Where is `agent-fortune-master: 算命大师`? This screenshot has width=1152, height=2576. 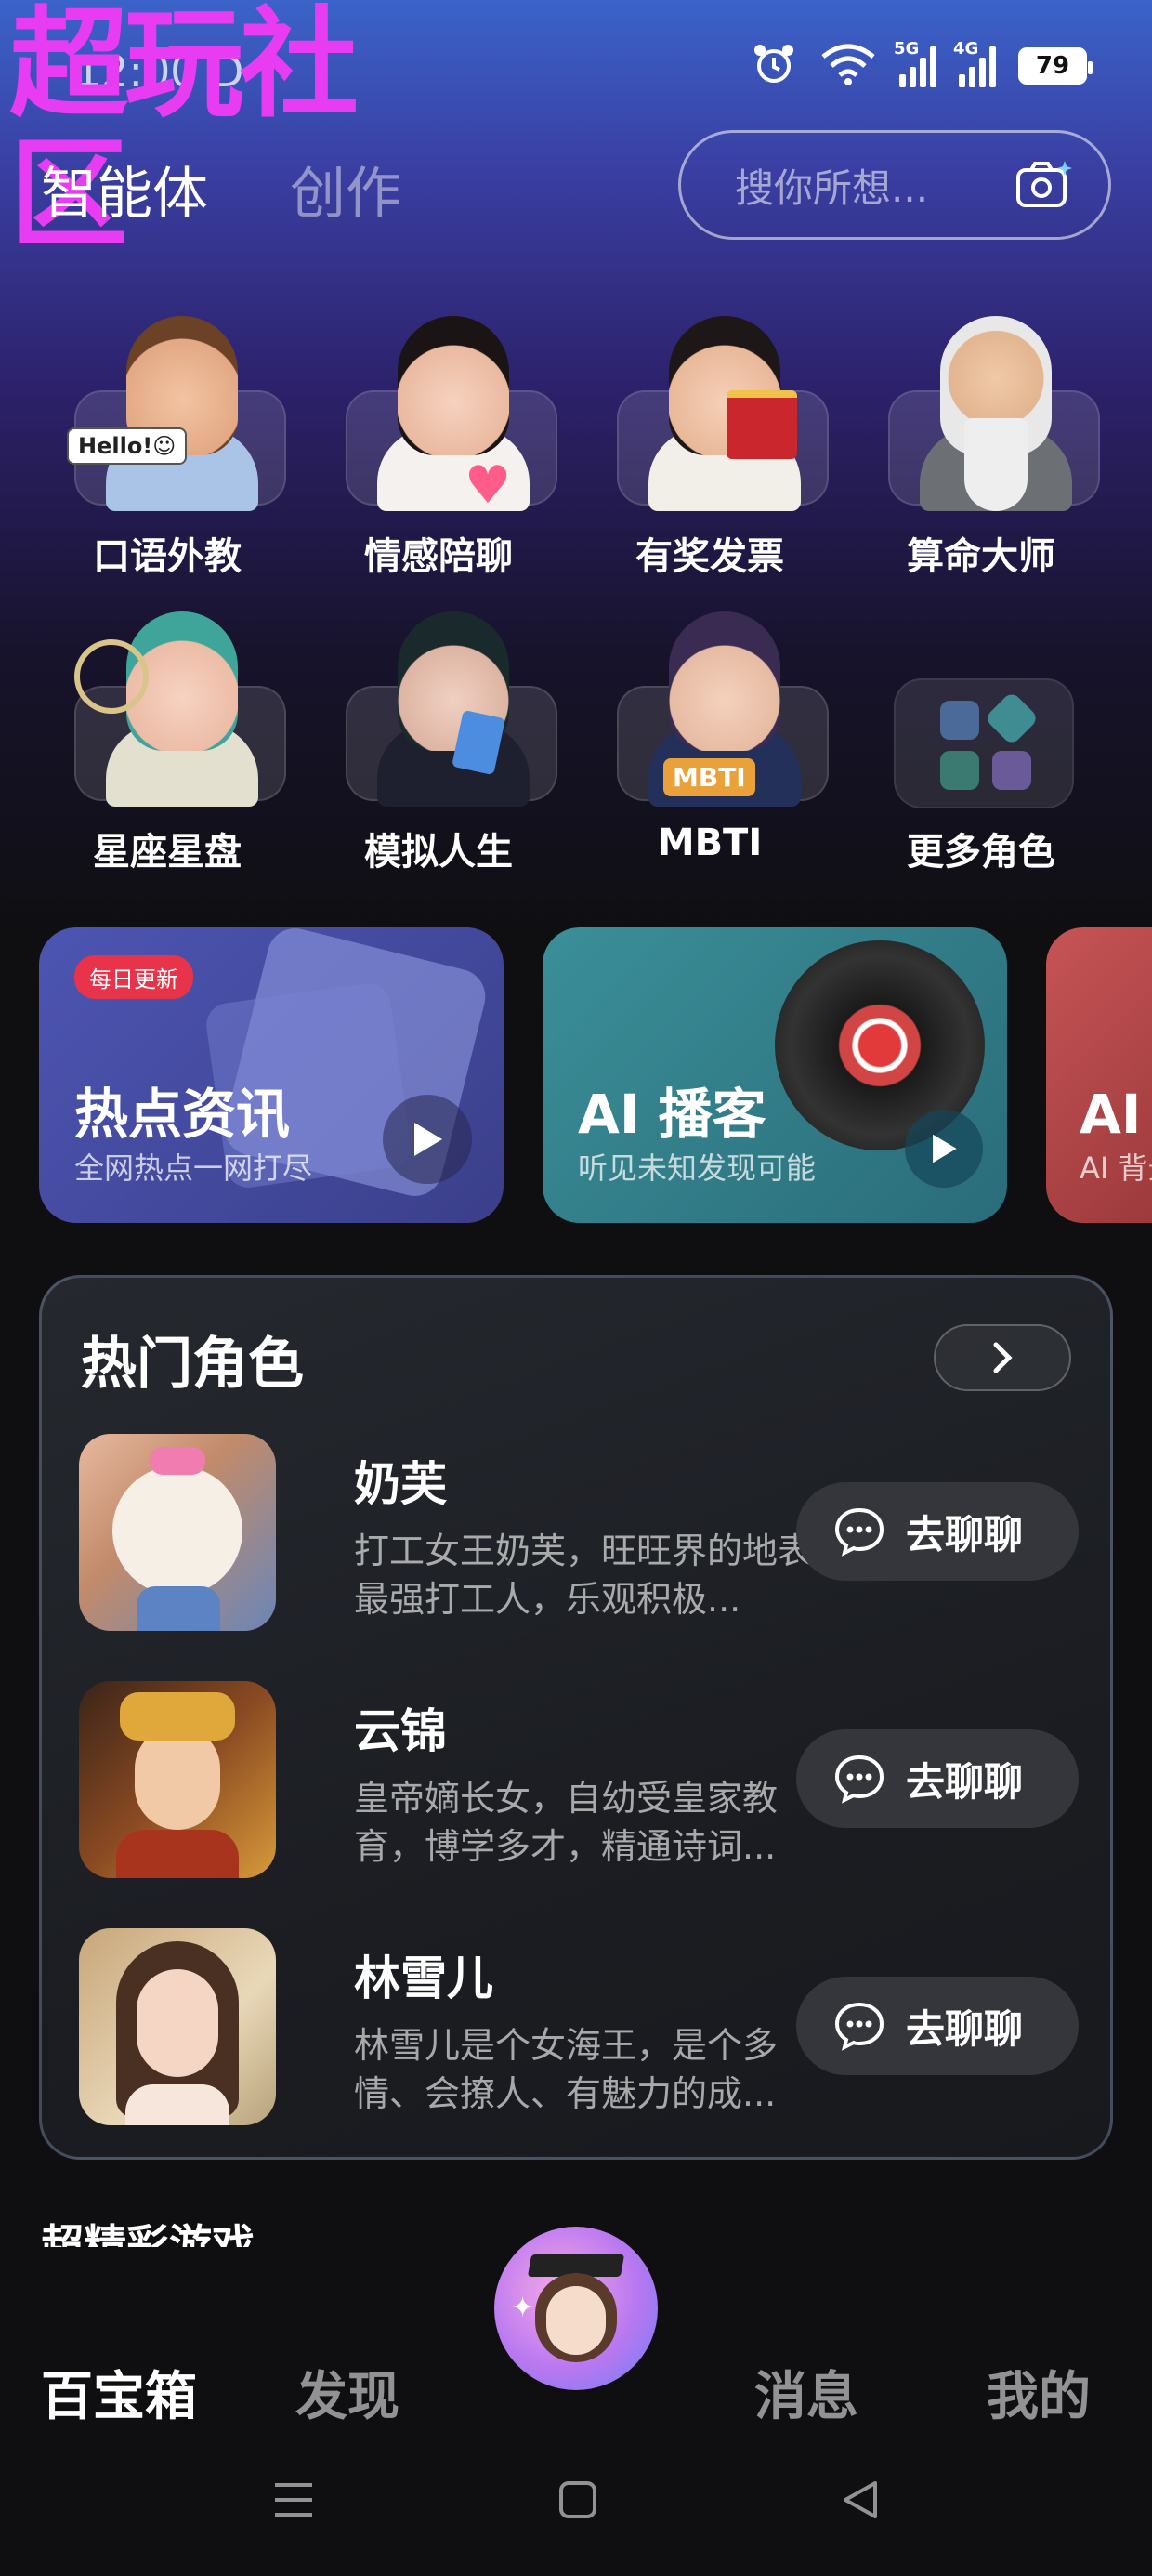
agent-fortune-master: 算命大师 is located at coordinates (981, 451).